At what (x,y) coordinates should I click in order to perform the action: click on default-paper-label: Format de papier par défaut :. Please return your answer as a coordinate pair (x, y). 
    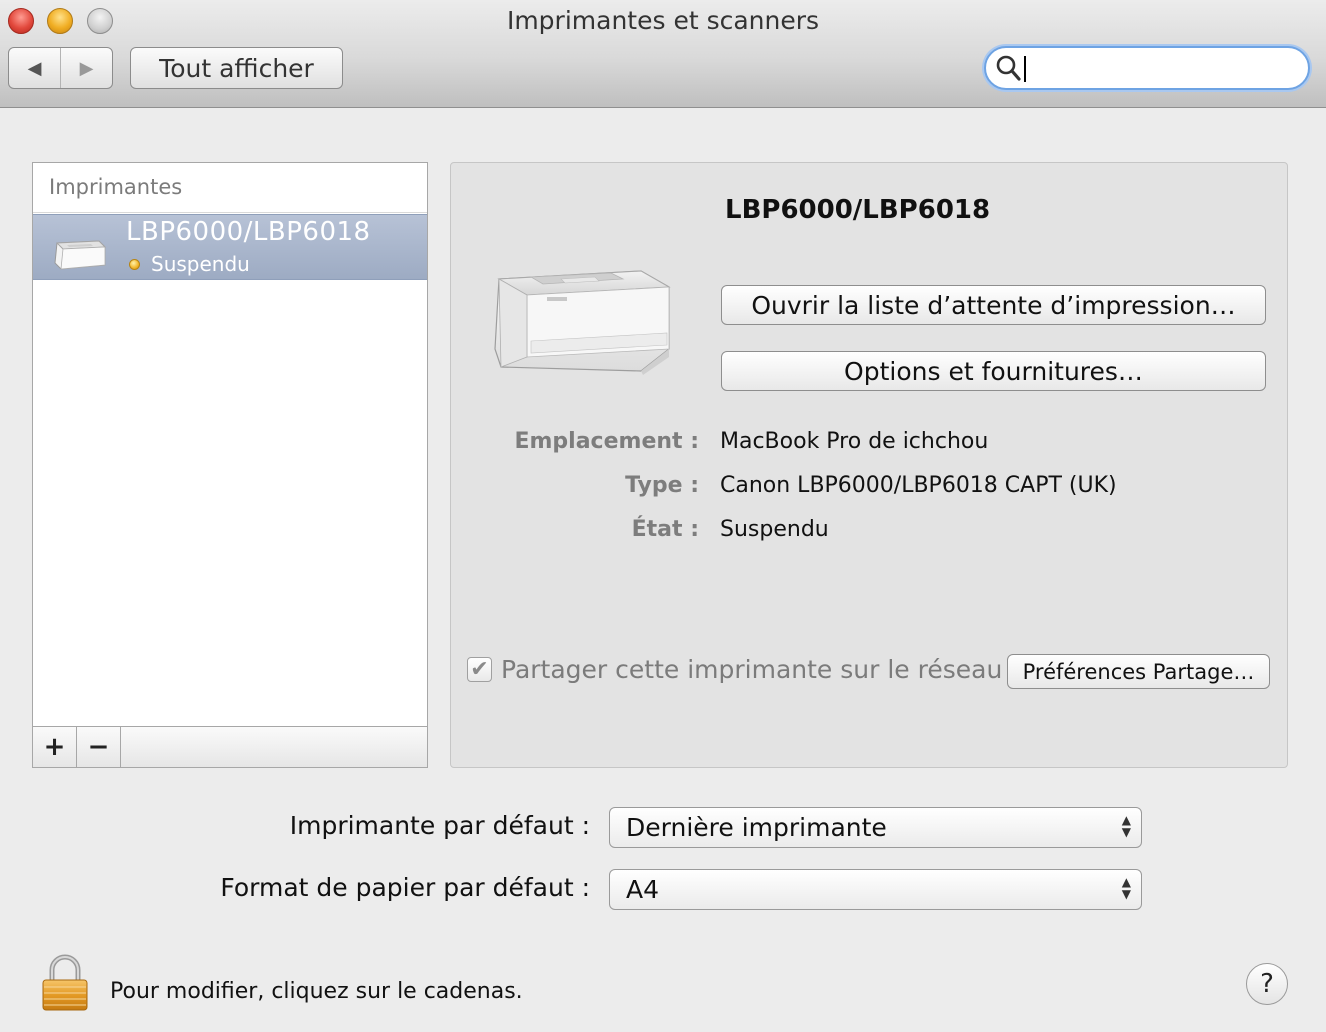
    Looking at the image, I should click on (405, 887).